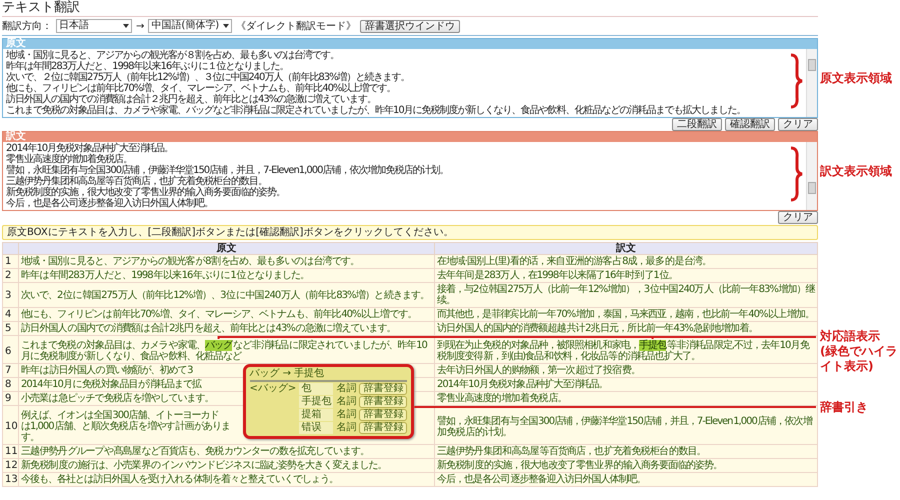 This screenshot has height=500, width=900. What do you see at coordinates (316, 415) in the screenshot?
I see `candidate-word: 提箱` at bounding box center [316, 415].